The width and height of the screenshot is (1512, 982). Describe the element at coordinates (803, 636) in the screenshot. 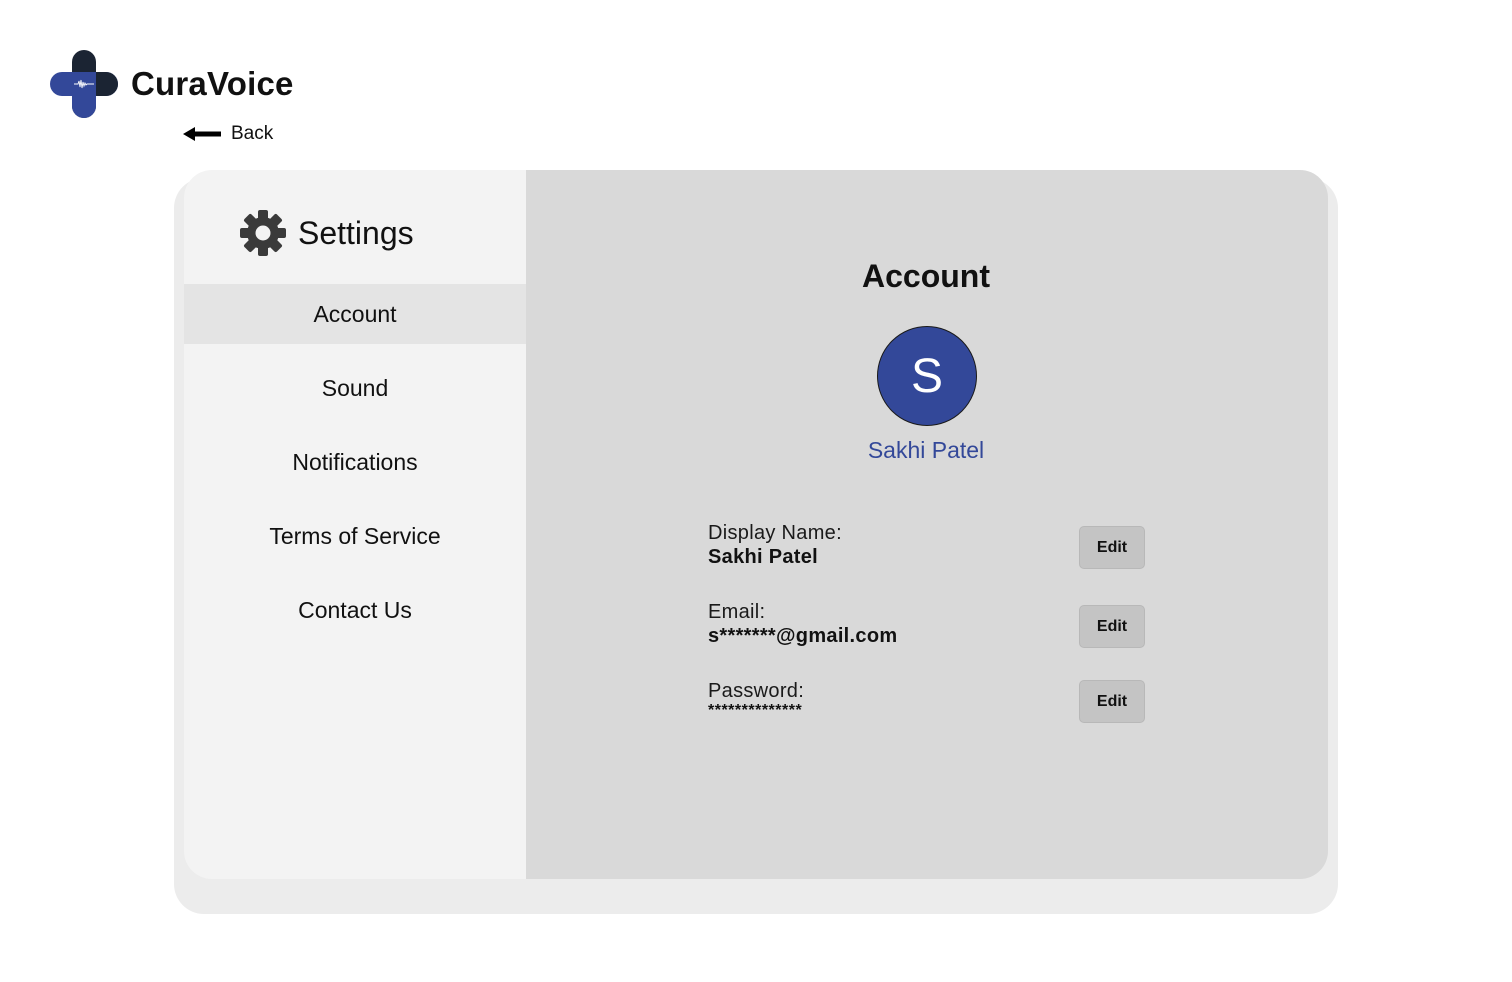

I see `email-value: s*******@gmail.com` at that location.